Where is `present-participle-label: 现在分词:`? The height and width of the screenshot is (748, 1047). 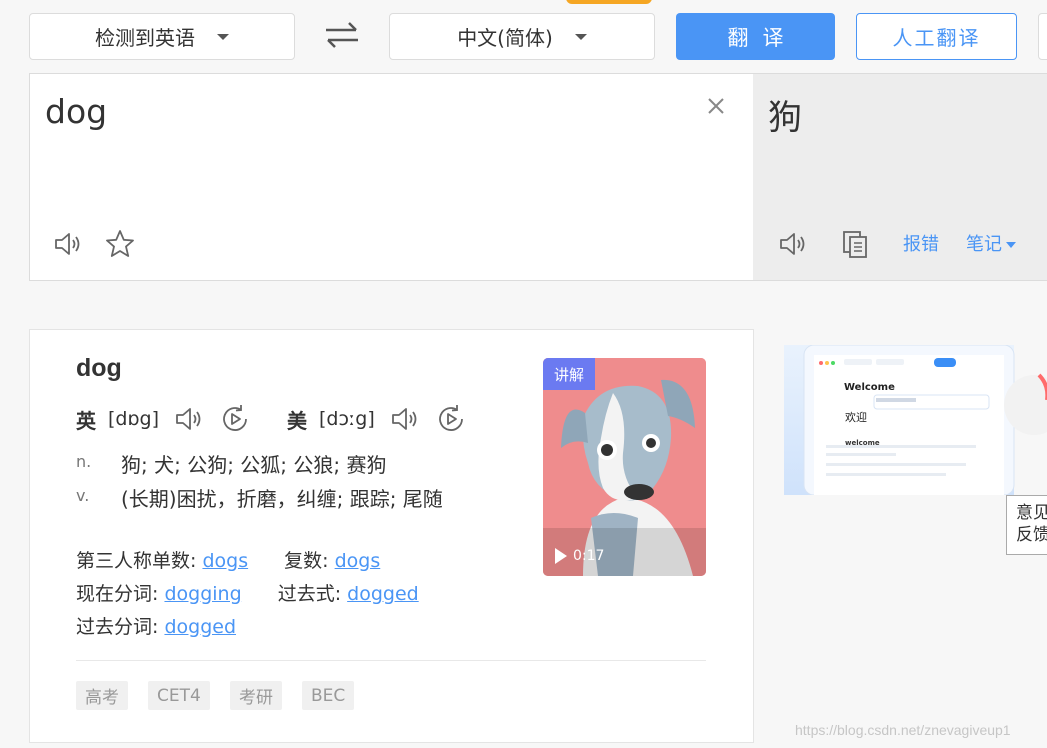
present-participle-label: 现在分词: is located at coordinates (117, 594).